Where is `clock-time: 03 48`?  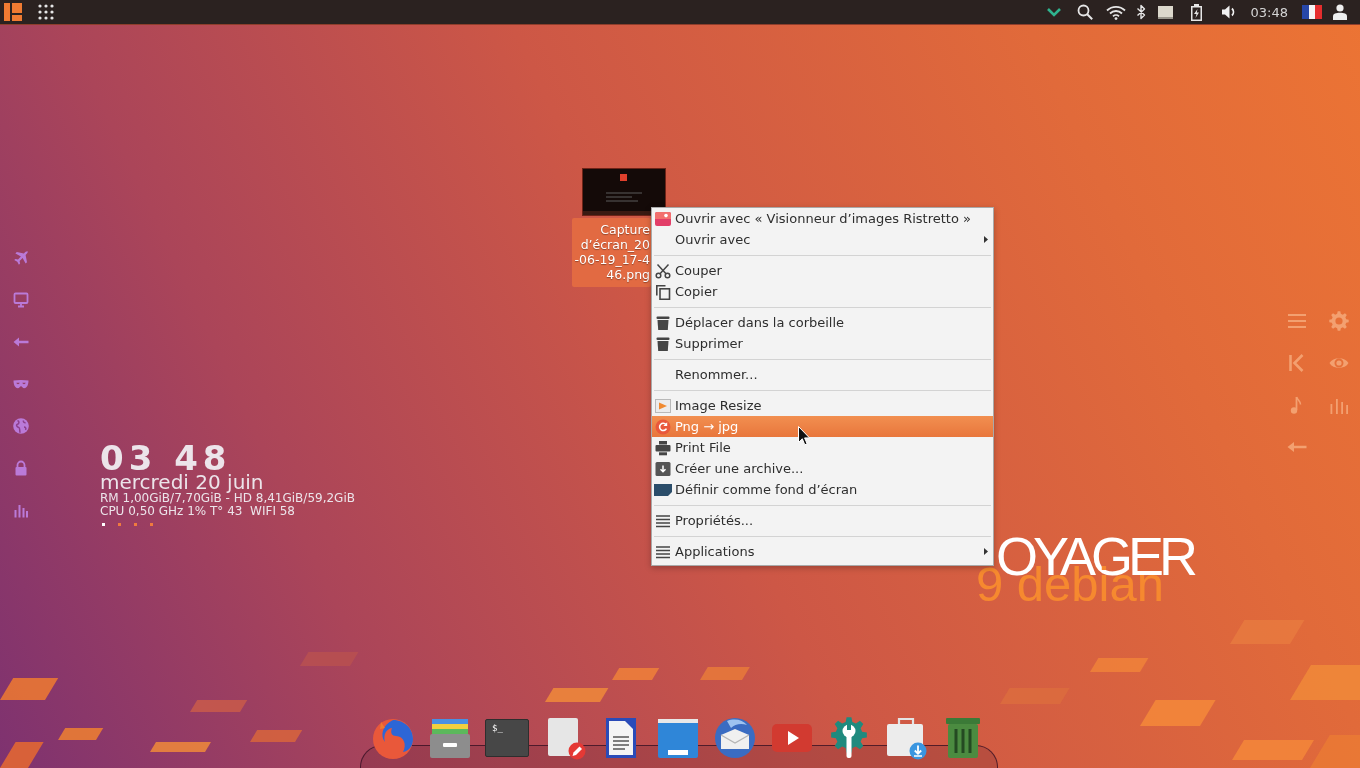 clock-time: 03 48 is located at coordinates (166, 458).